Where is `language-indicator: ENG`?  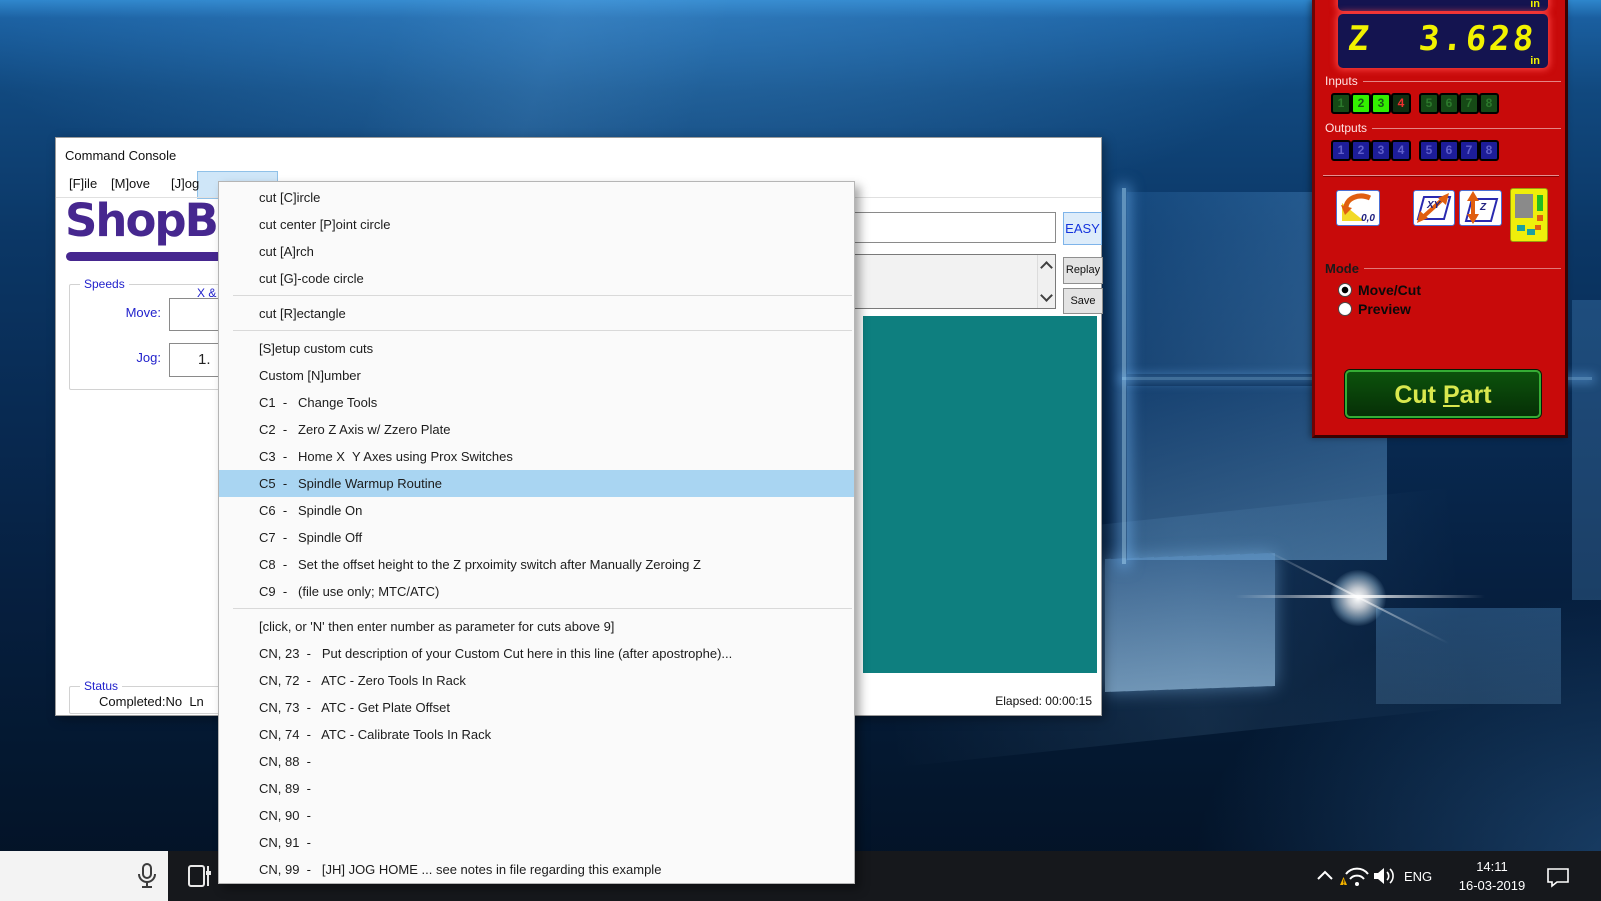 language-indicator: ENG is located at coordinates (1418, 876).